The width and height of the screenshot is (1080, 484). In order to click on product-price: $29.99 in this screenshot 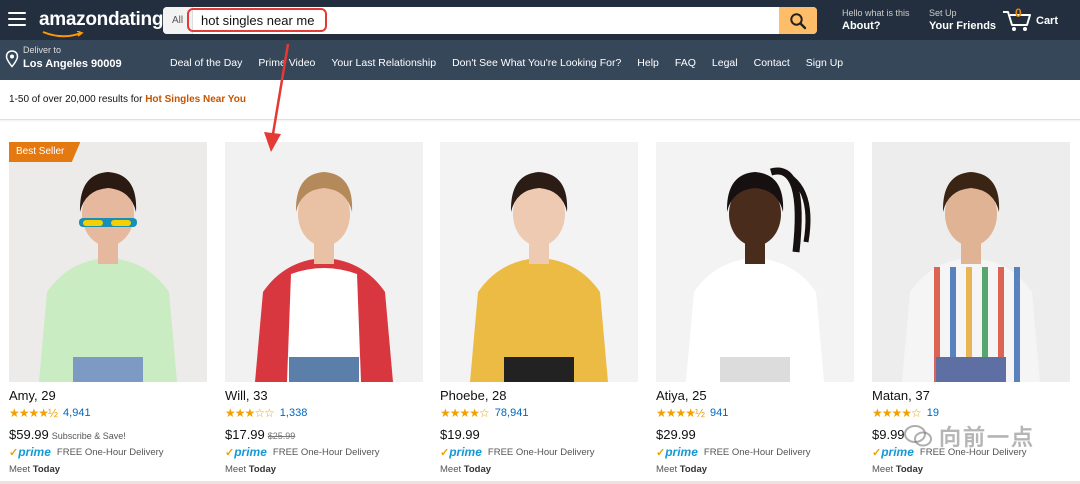, I will do `click(676, 434)`.